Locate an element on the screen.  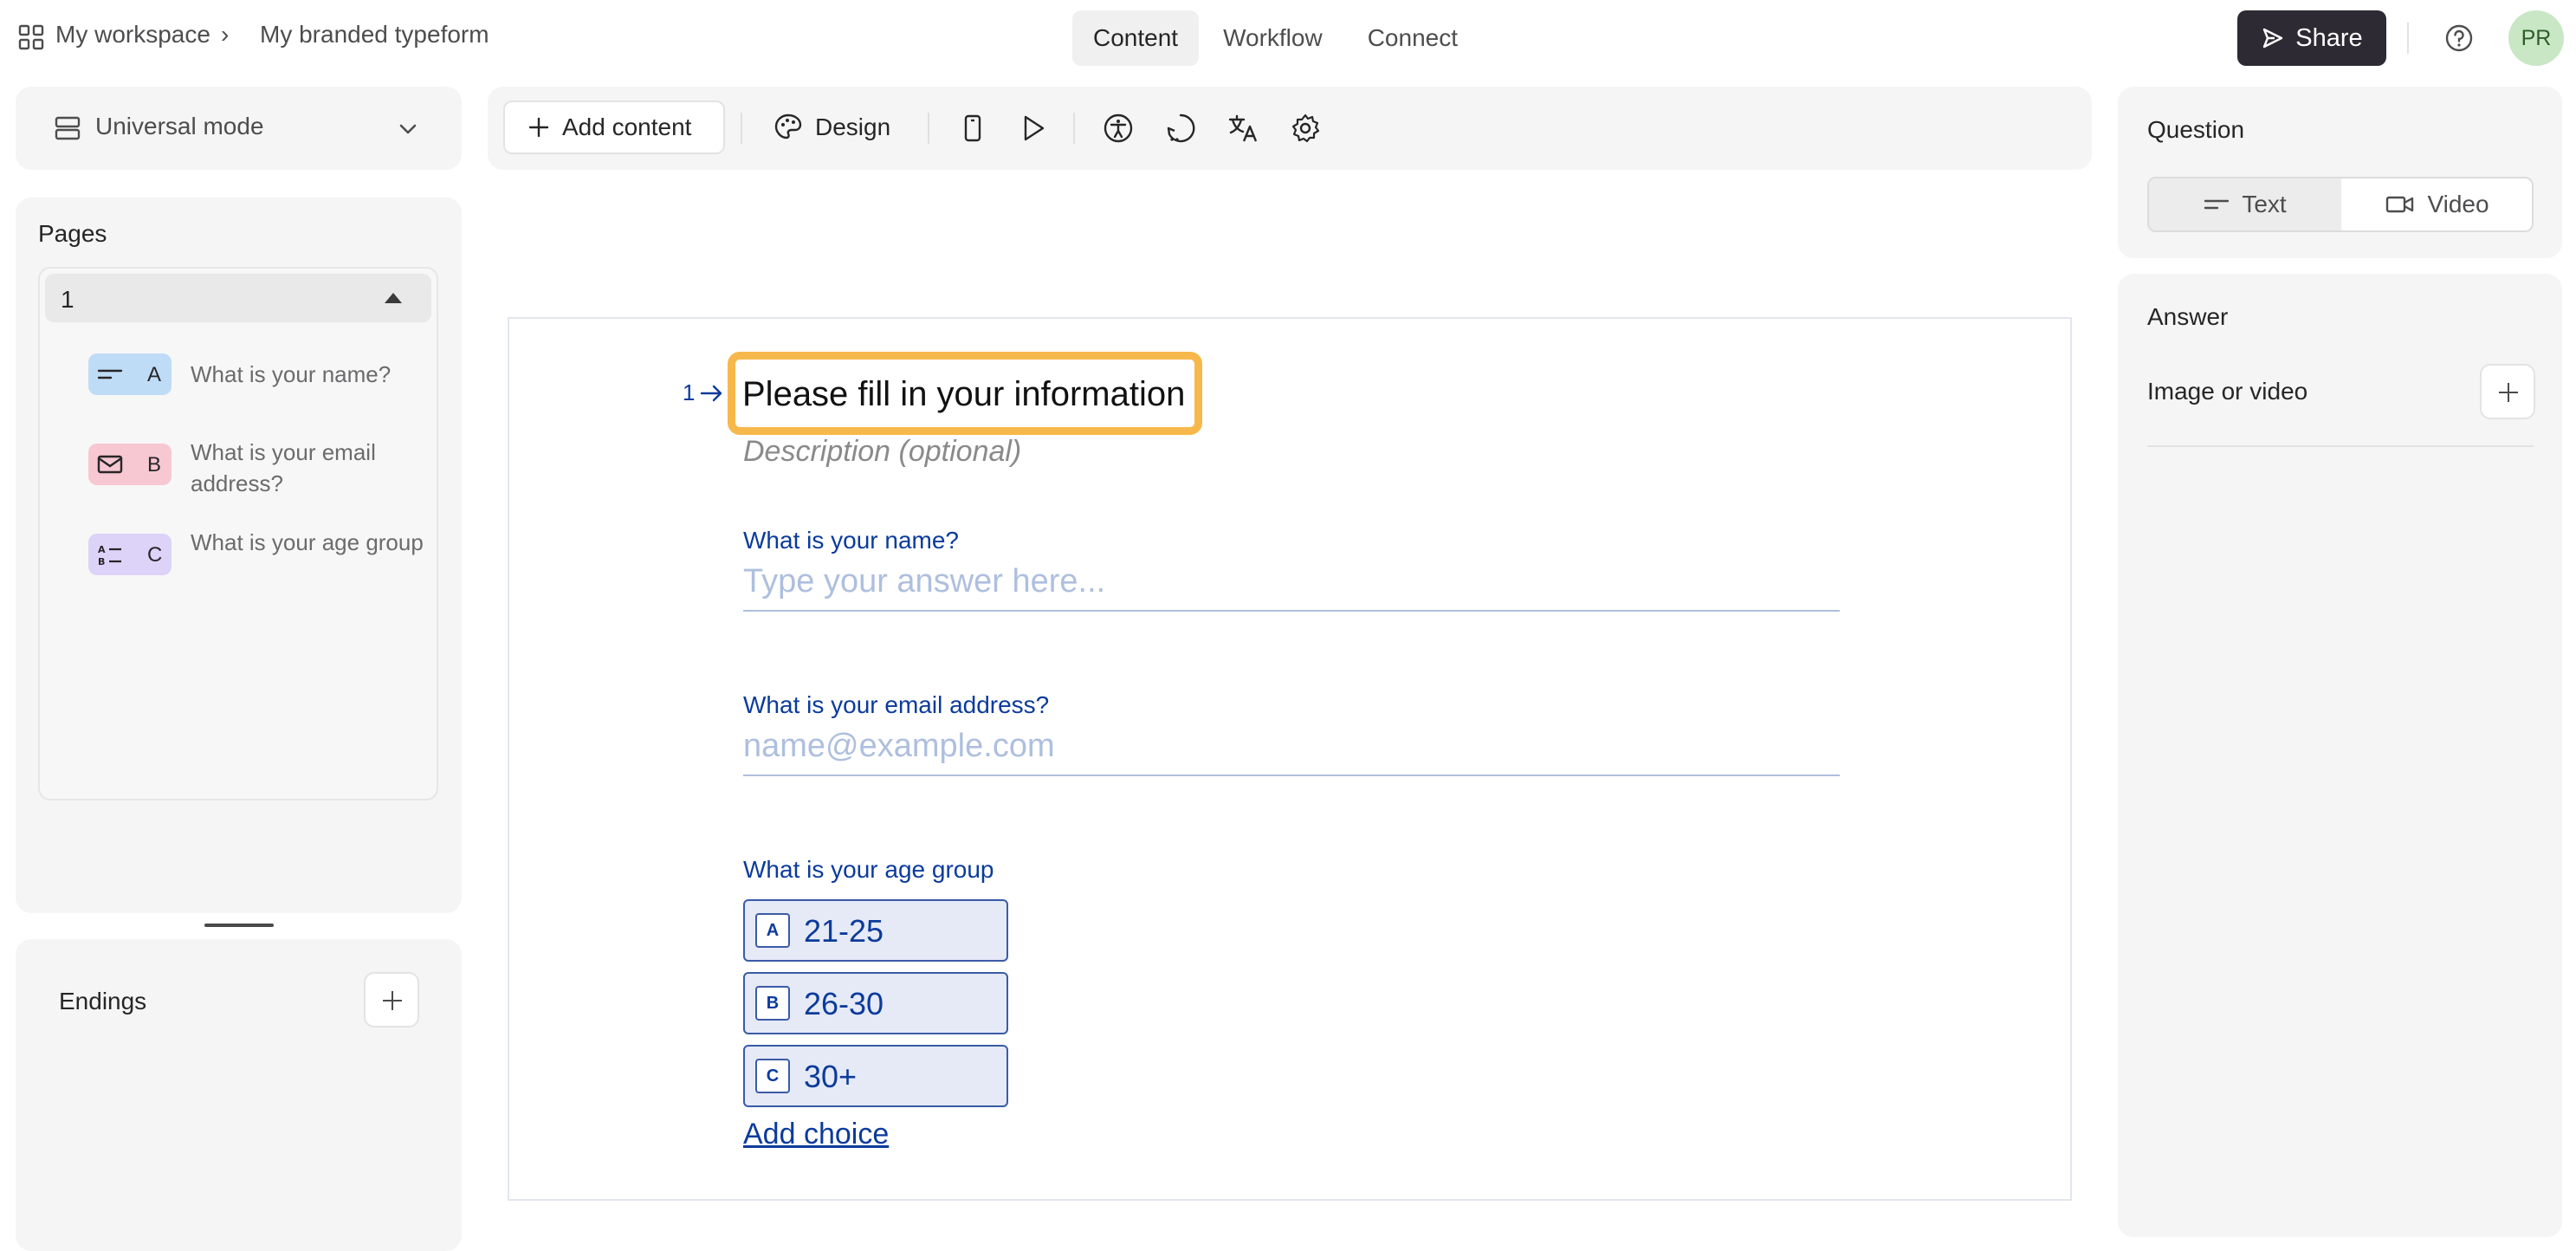
question-title: What is your name? is located at coordinates (291, 374).